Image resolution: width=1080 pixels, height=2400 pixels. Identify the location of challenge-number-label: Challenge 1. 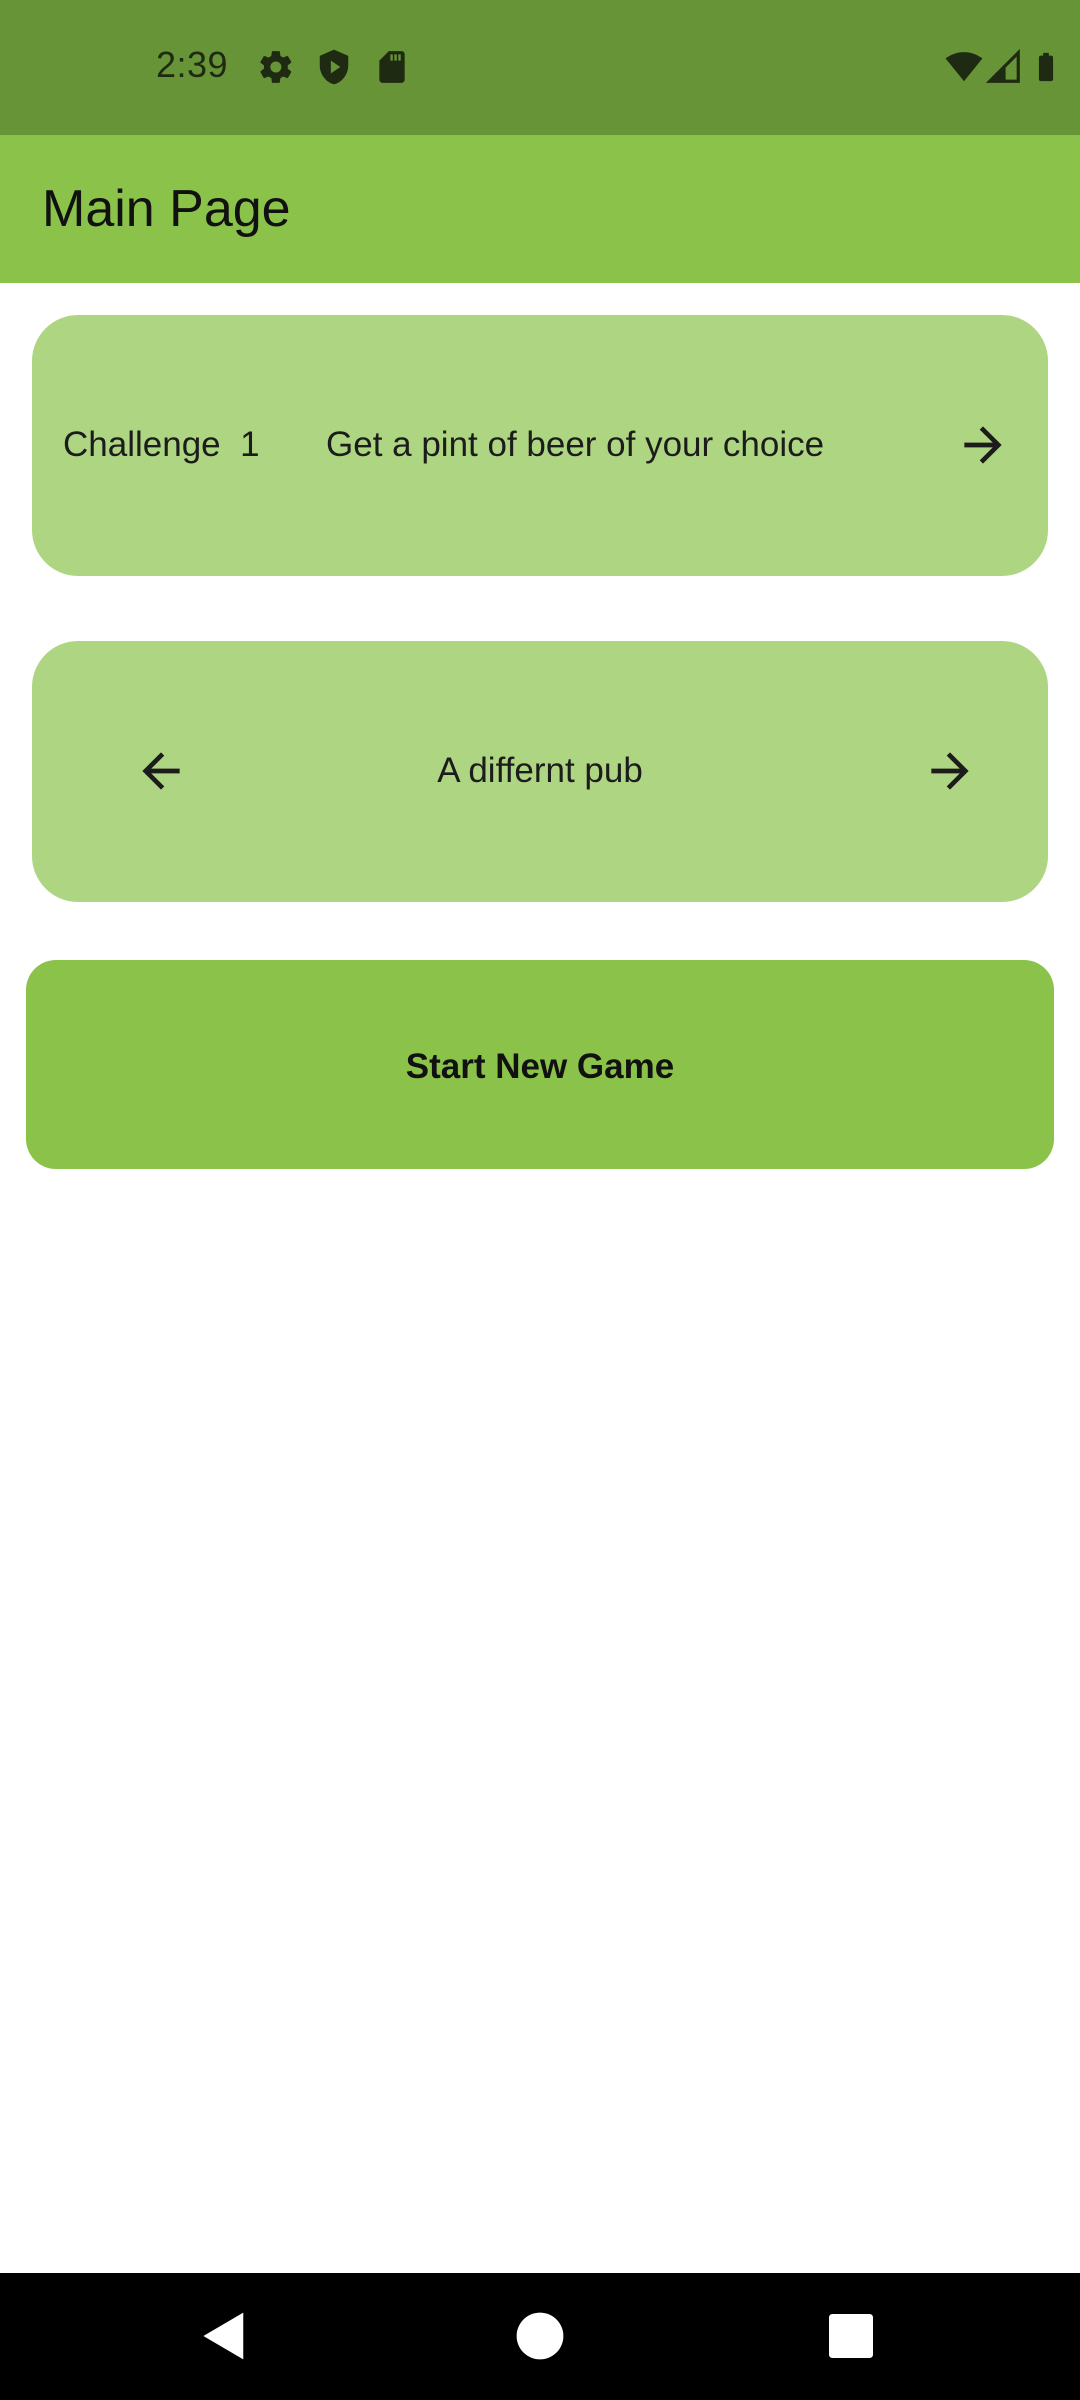
(161, 444).